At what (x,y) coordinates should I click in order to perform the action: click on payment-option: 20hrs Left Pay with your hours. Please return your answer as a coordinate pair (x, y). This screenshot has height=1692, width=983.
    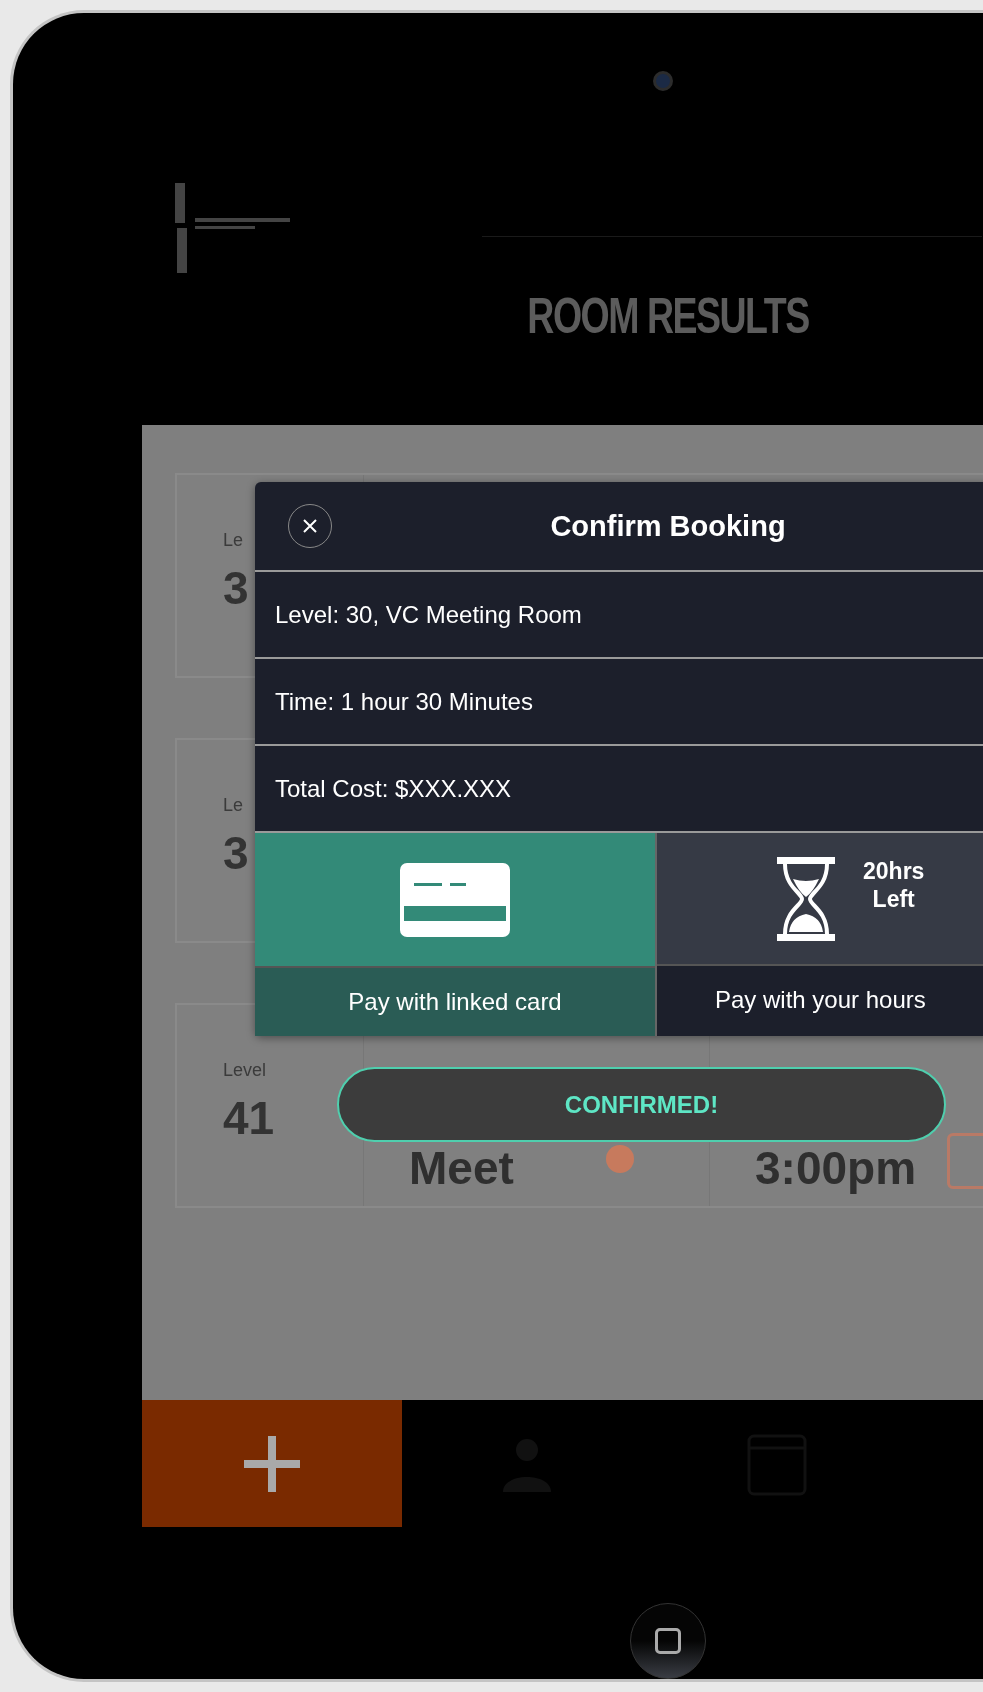
    Looking at the image, I should click on (820, 934).